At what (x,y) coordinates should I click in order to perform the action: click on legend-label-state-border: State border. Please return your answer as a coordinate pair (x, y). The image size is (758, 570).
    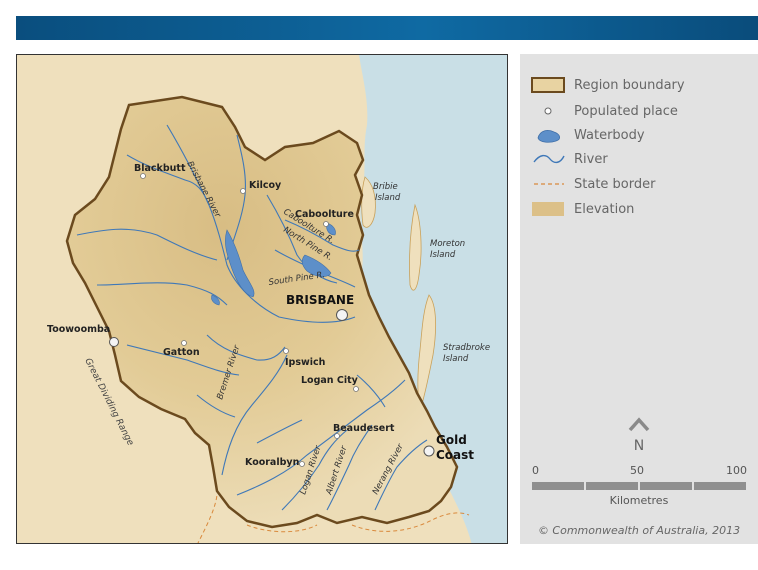
    Looking at the image, I should click on (615, 184).